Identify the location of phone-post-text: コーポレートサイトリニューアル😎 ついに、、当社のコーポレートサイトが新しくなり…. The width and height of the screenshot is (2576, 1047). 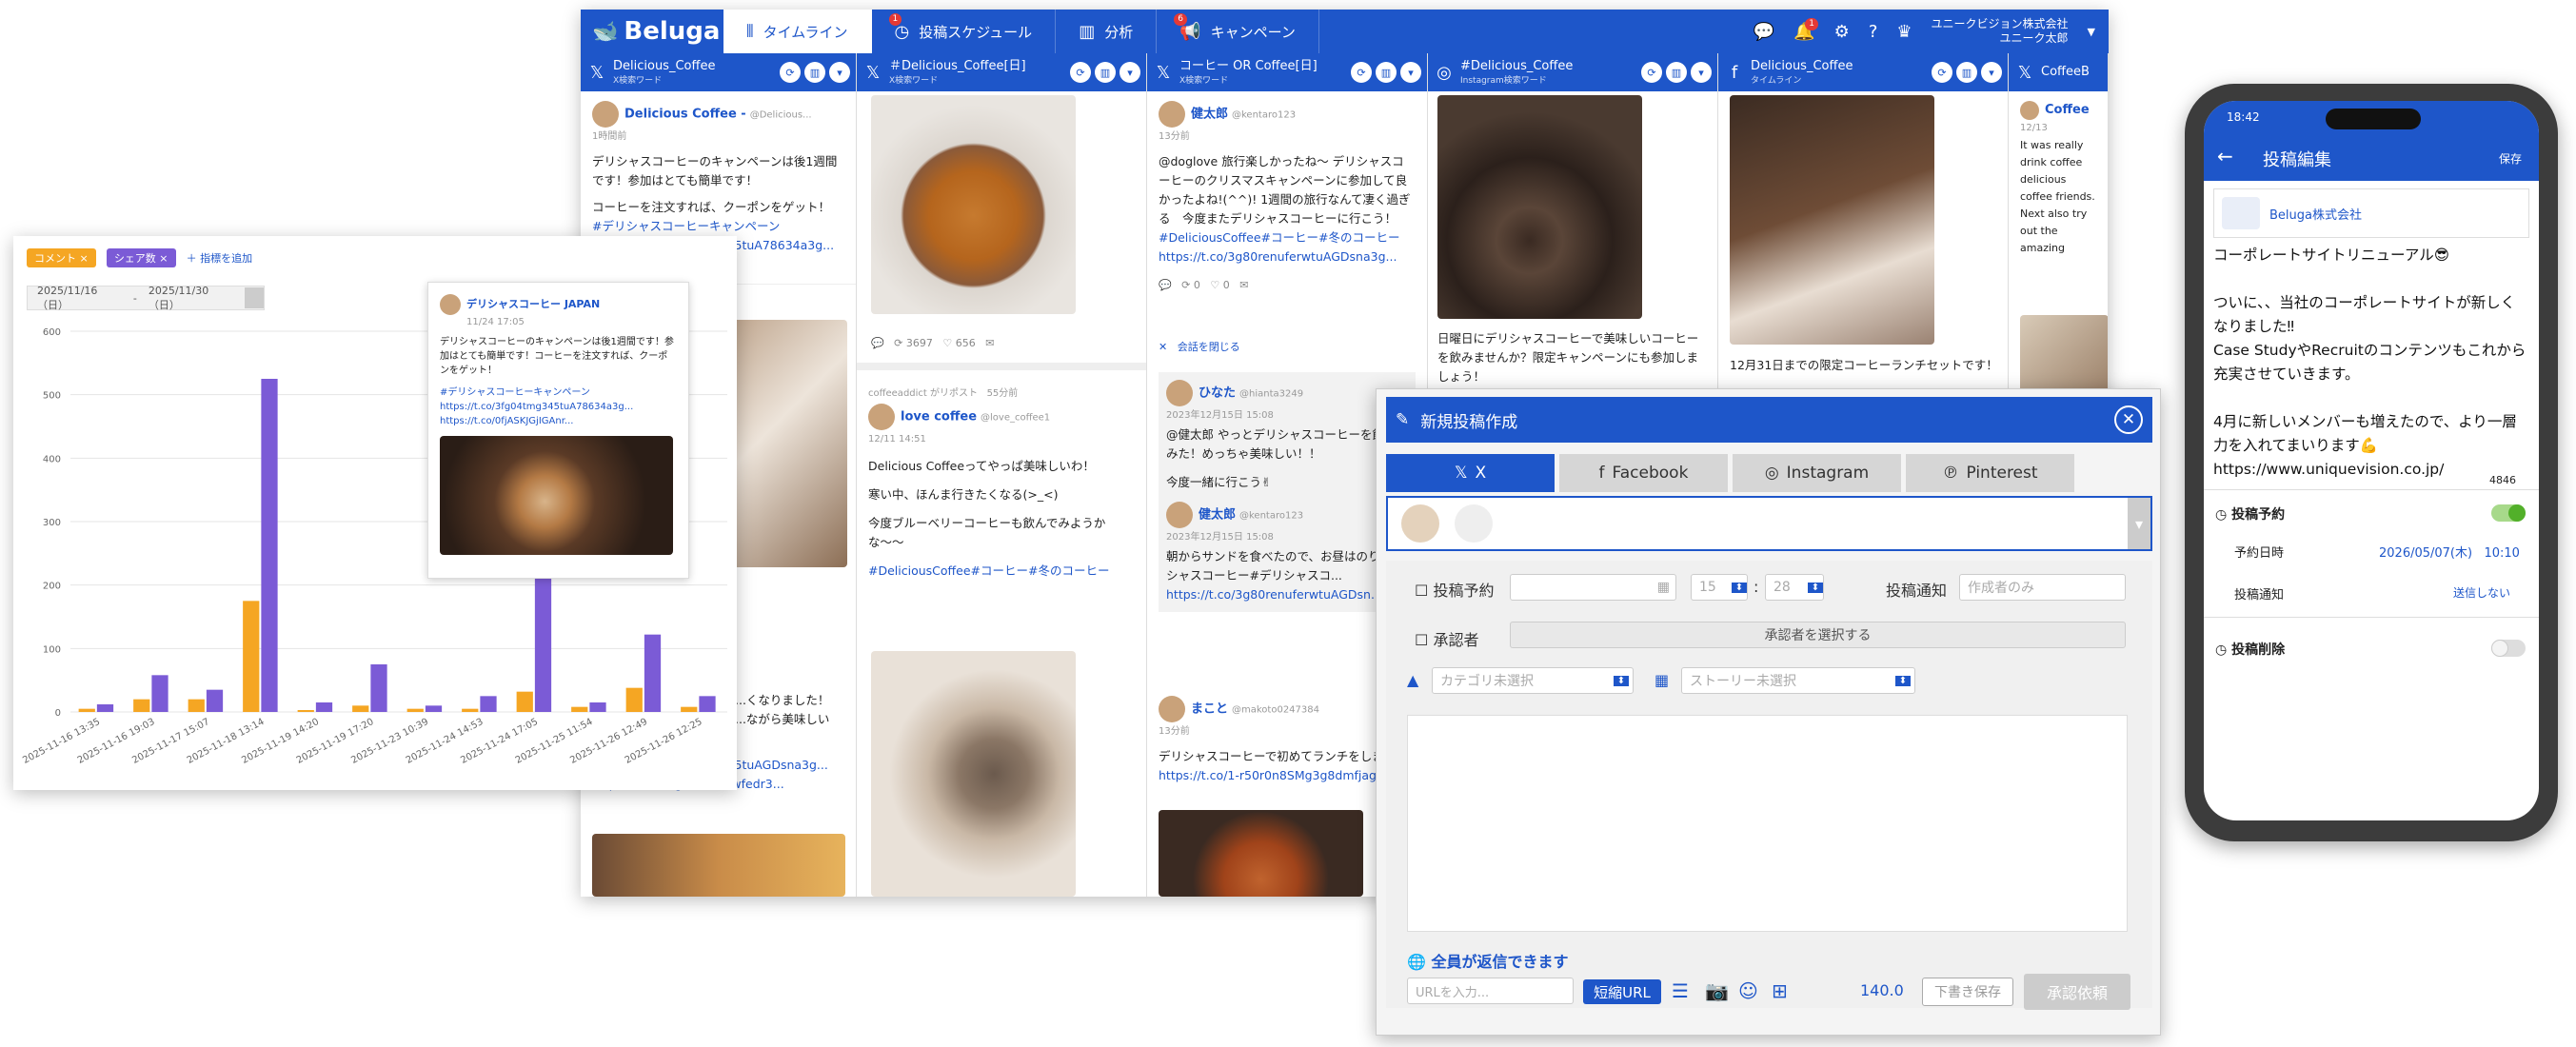
(2371, 363).